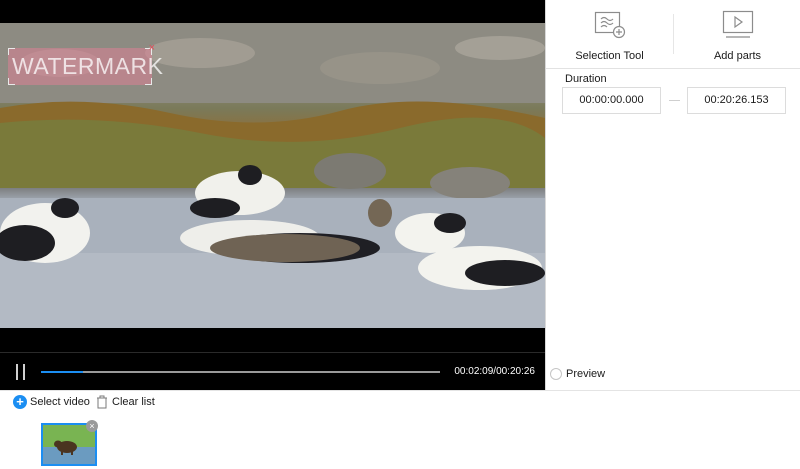  What do you see at coordinates (60, 402) in the screenshot?
I see `select-video-label: Select video` at bounding box center [60, 402].